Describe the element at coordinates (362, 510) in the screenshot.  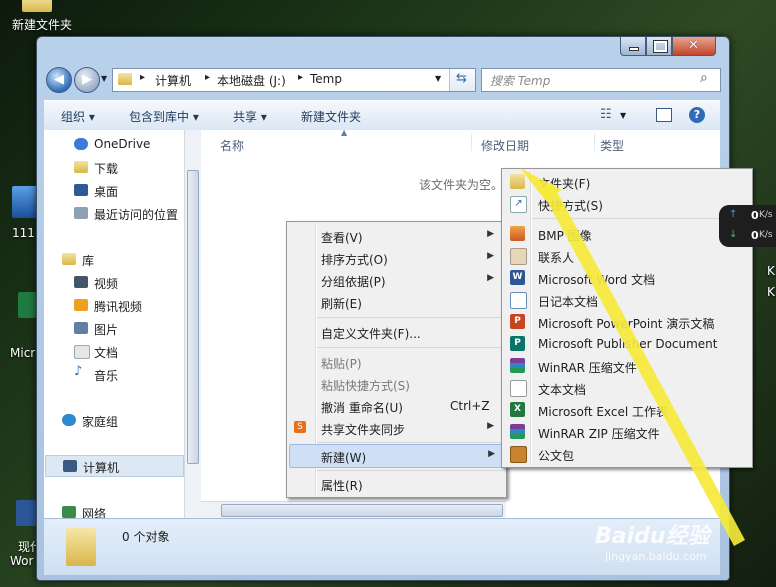
I see `horizontal-scrollbar-thumb` at that location.